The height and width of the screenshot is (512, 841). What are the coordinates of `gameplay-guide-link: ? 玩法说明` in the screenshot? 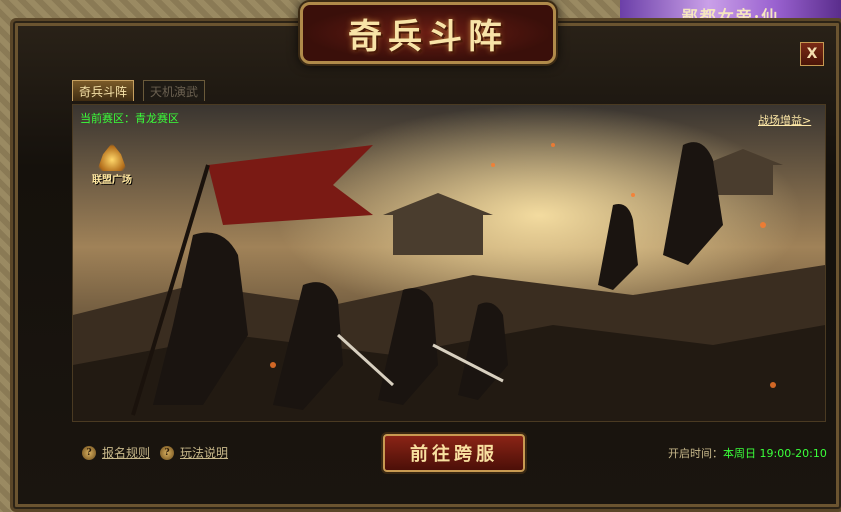 It's located at (194, 452).